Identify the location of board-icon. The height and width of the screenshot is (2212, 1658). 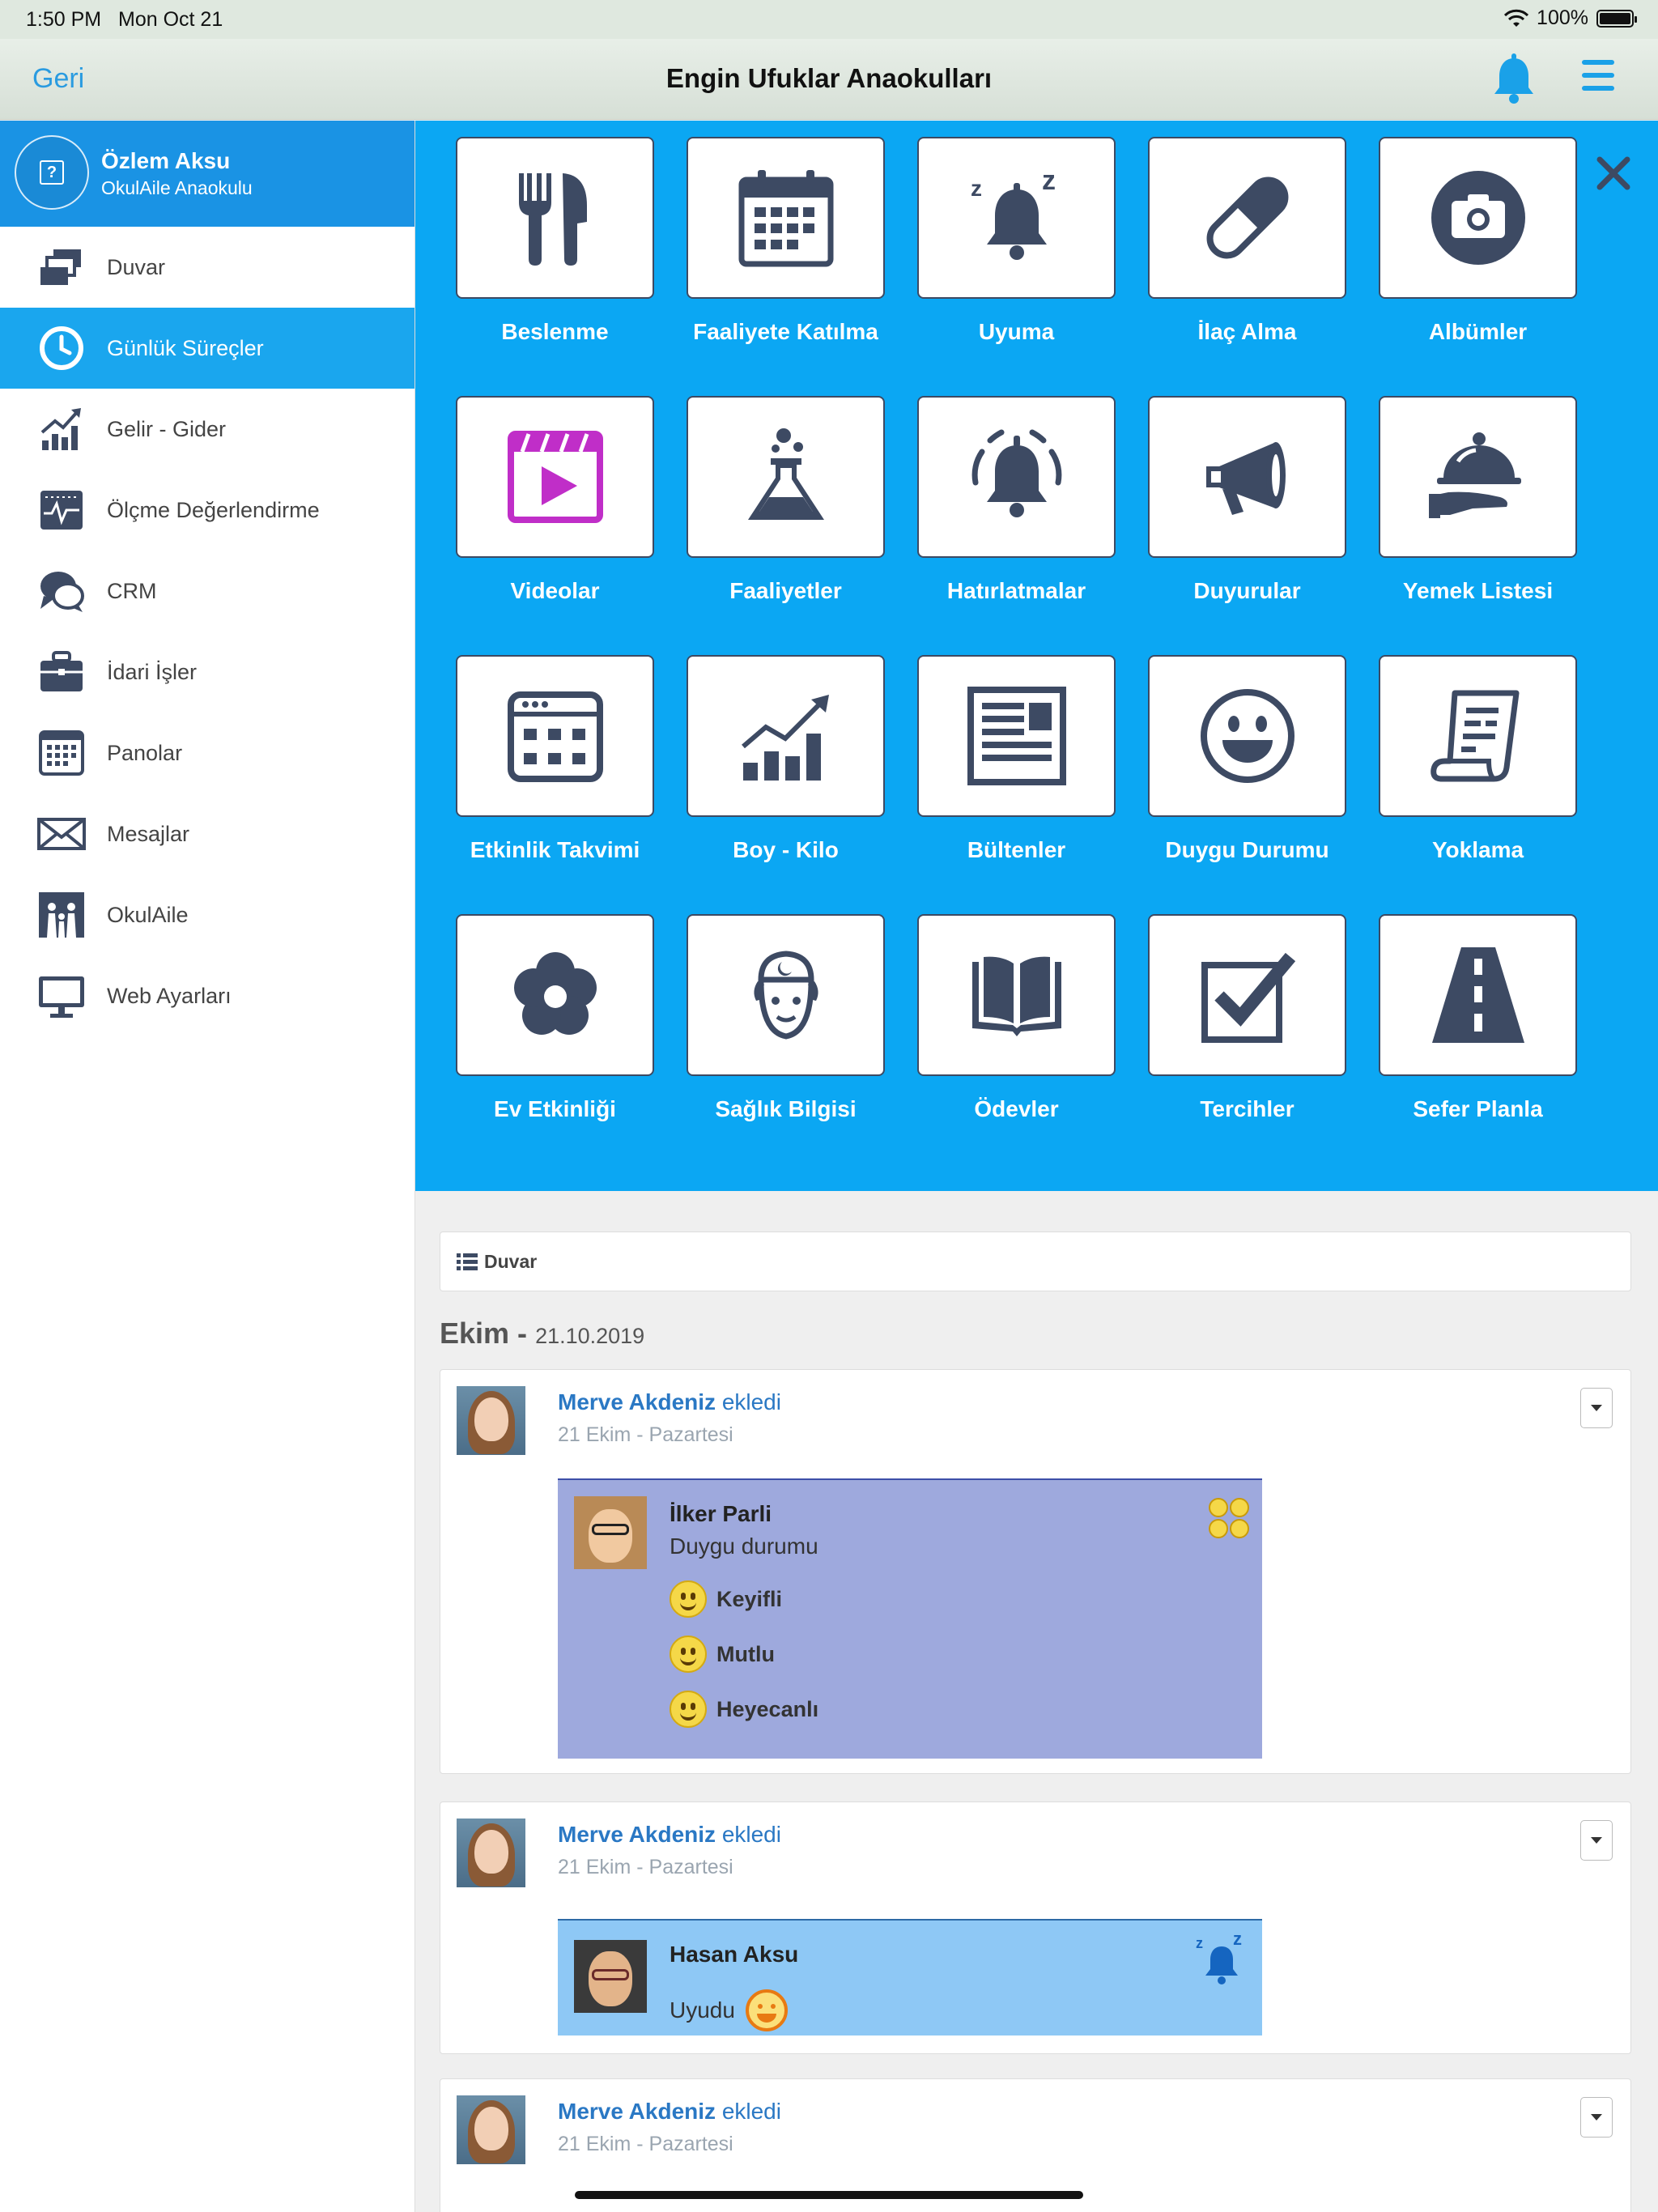
(61, 753).